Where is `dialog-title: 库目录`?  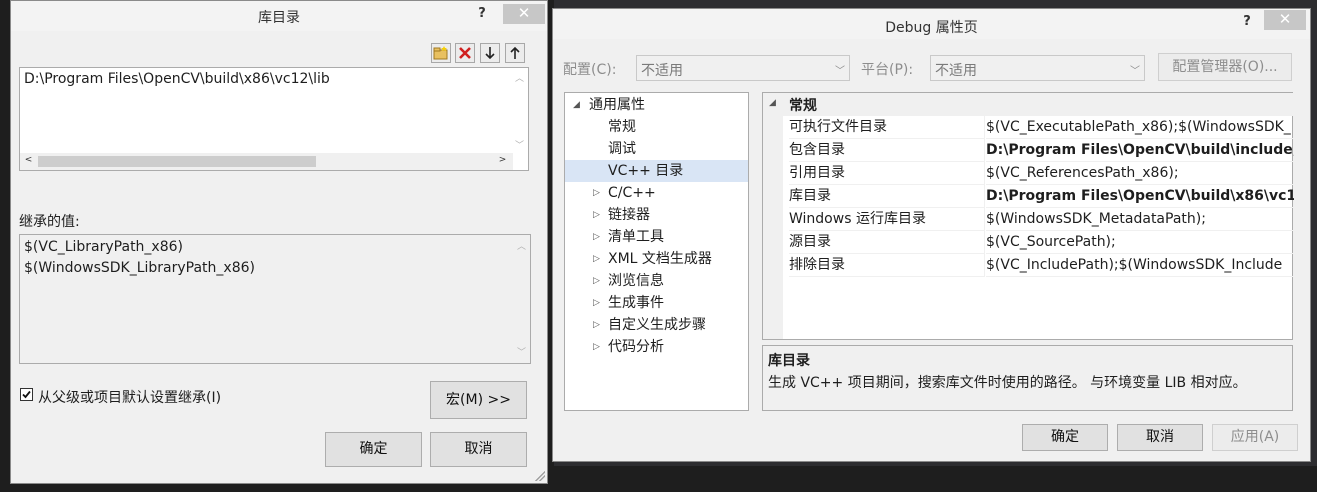
dialog-title: 库目录 is located at coordinates (279, 18).